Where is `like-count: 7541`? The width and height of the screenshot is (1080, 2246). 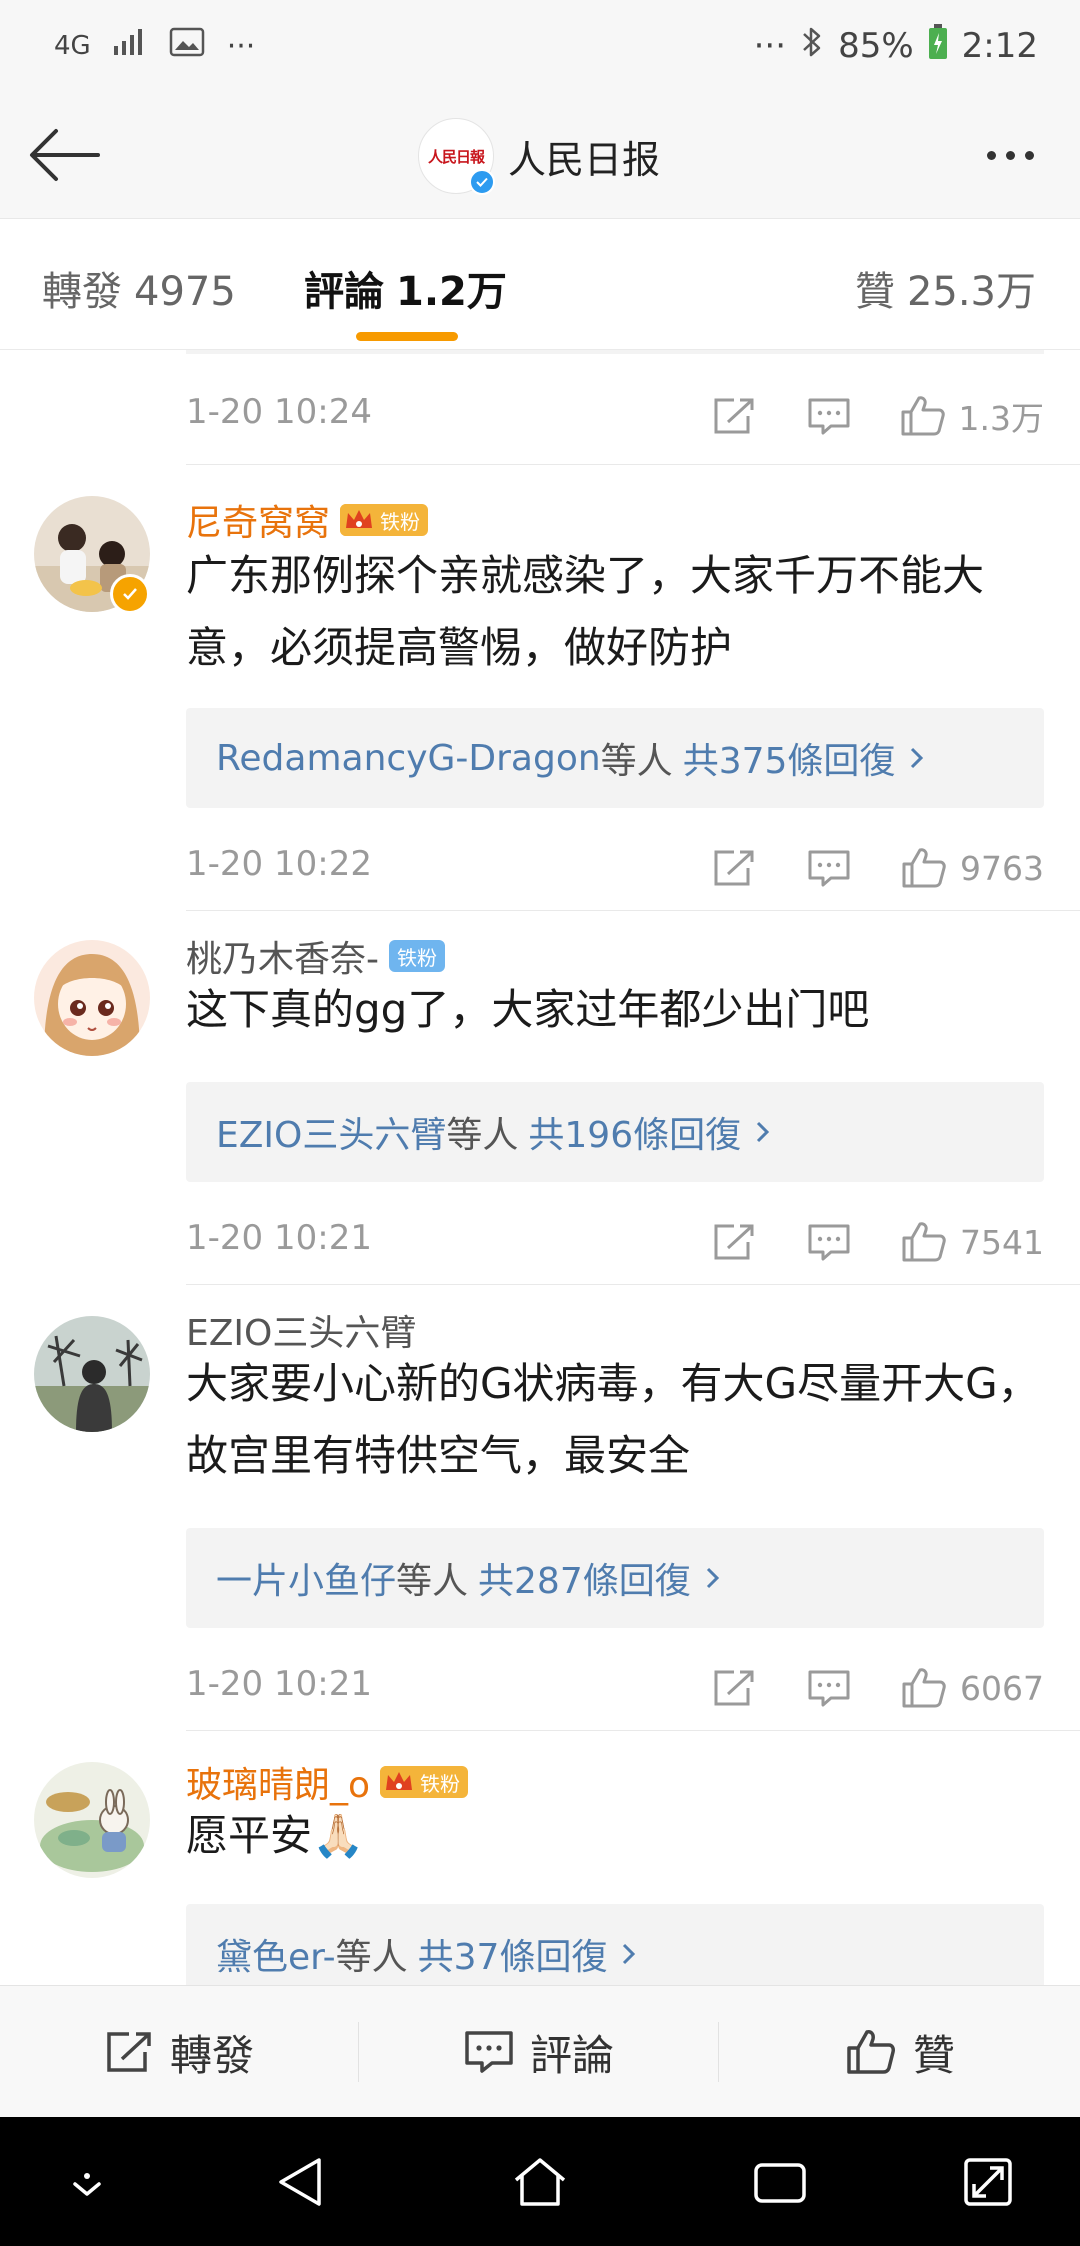 like-count: 7541 is located at coordinates (1002, 1242).